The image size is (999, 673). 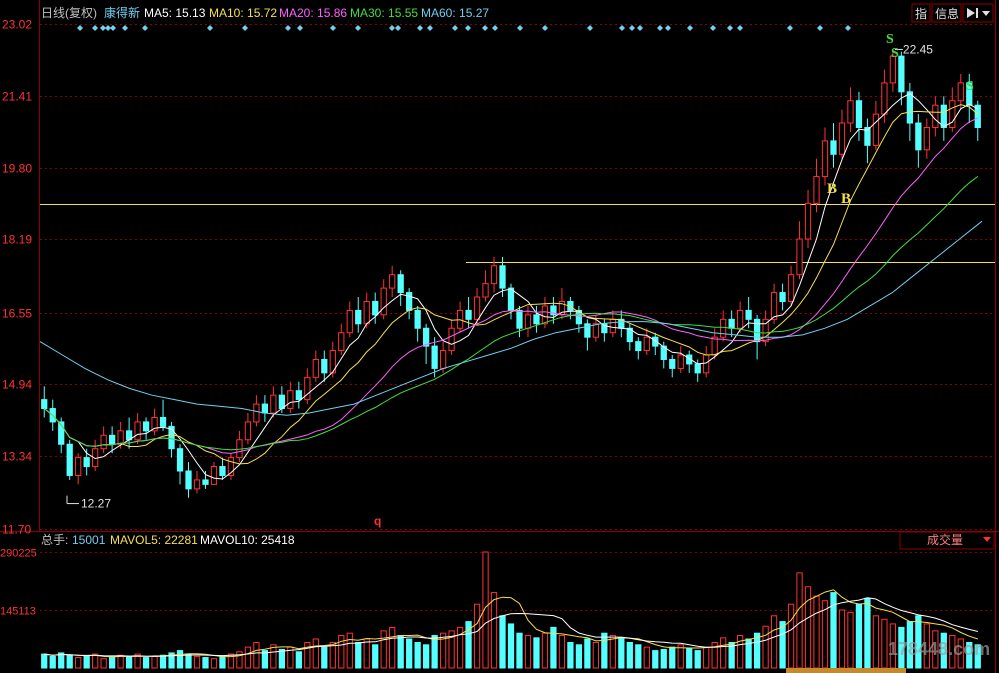 What do you see at coordinates (17, 169) in the screenshot?
I see `price-tick-label: 19.80` at bounding box center [17, 169].